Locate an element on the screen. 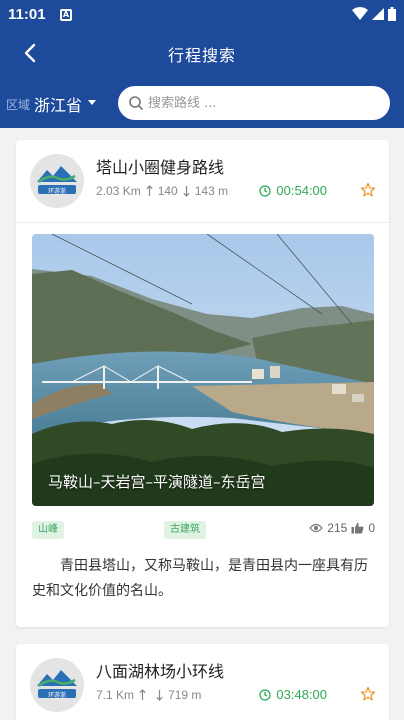  route-title: 塔山小圈健身路线 is located at coordinates (160, 167).